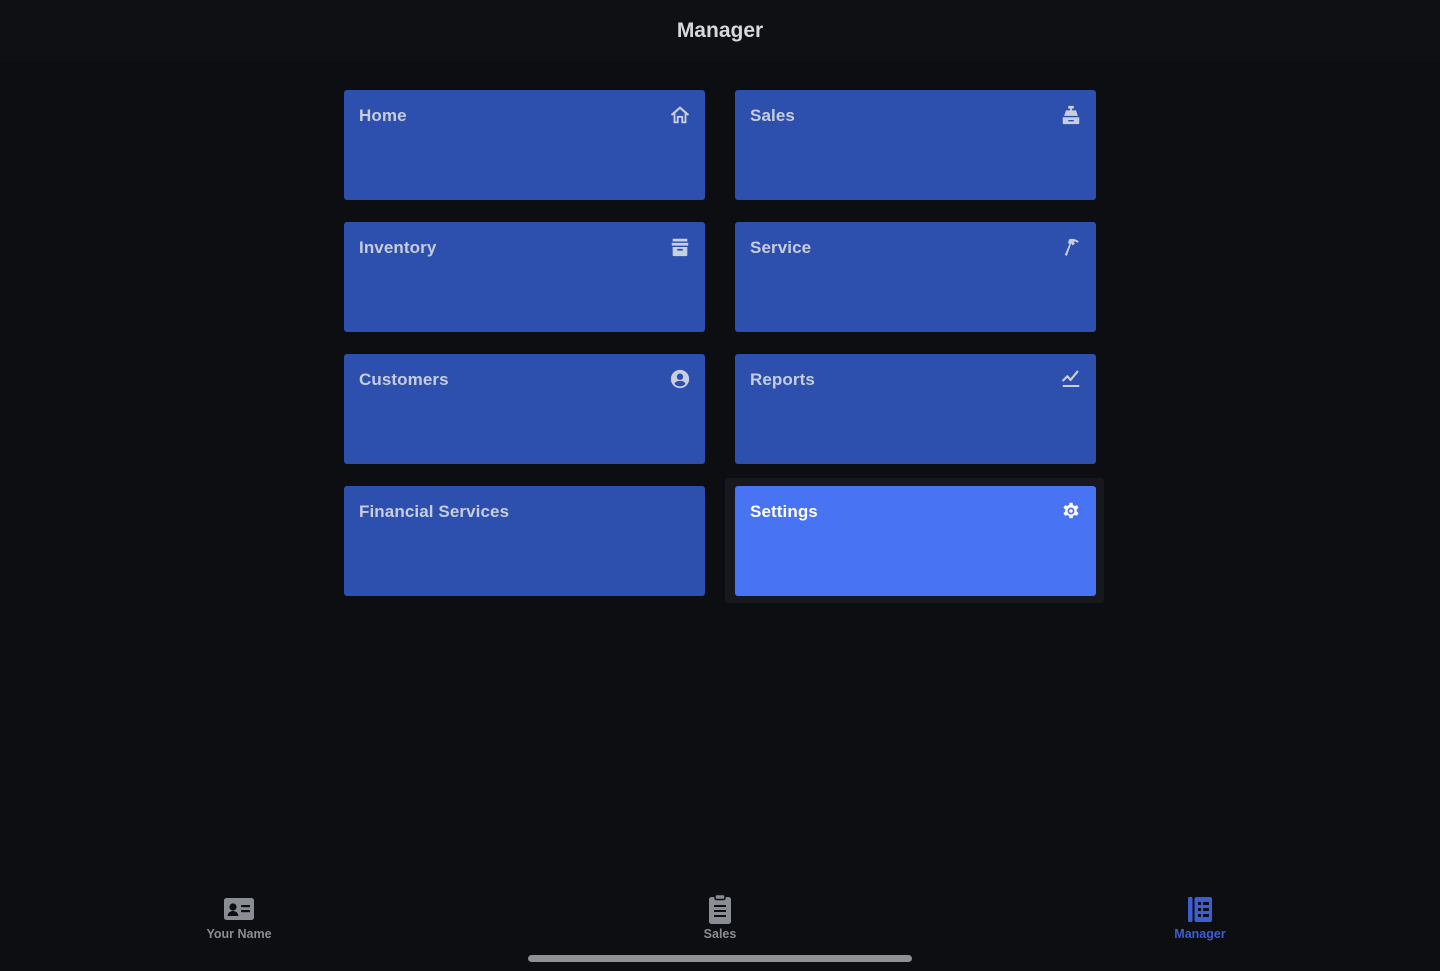  I want to click on tile-label: Service, so click(781, 247).